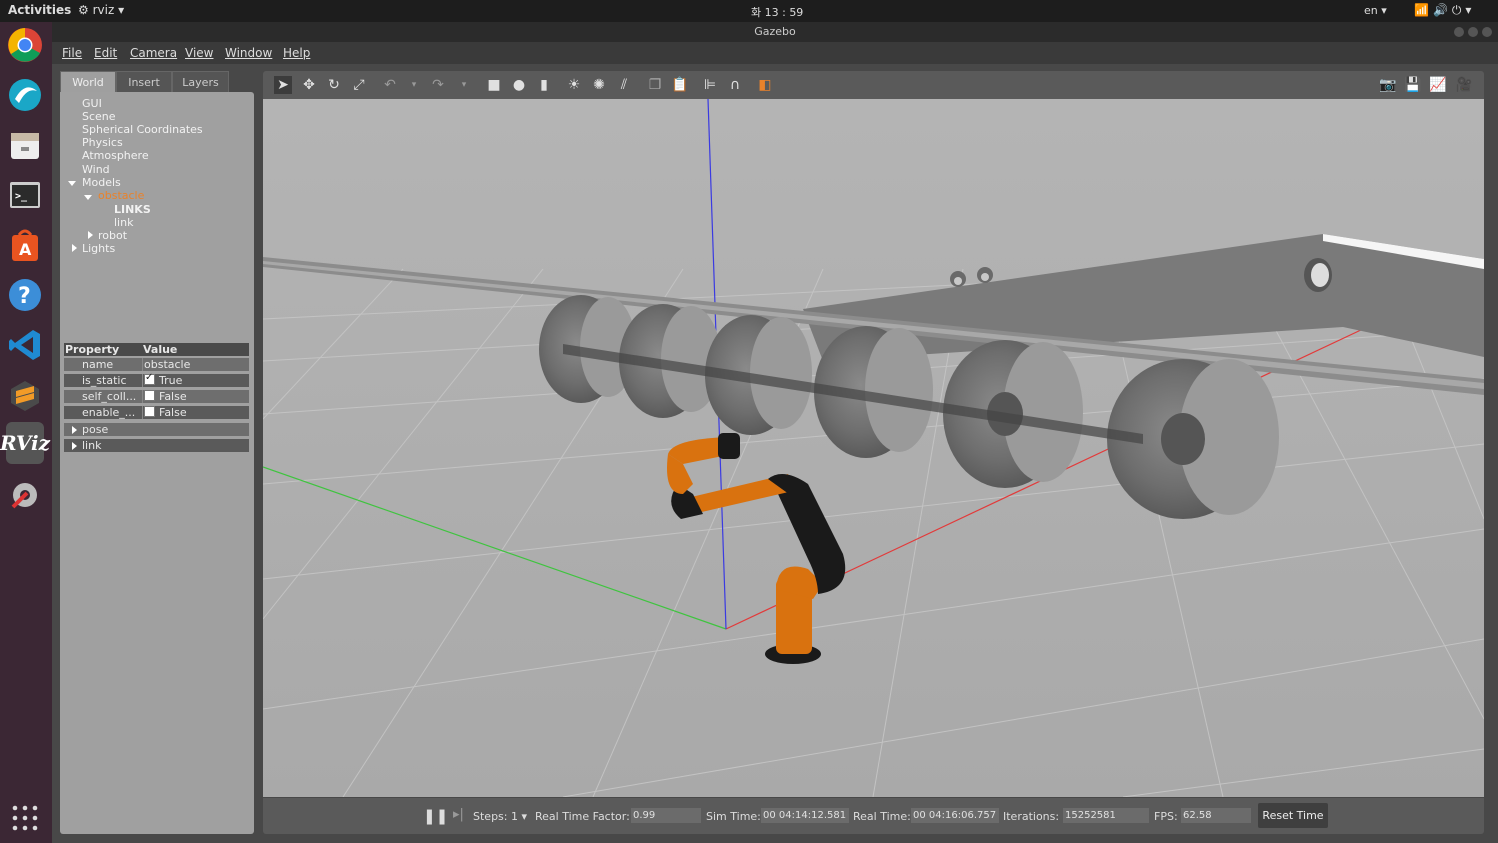 This screenshot has width=1498, height=843. Describe the element at coordinates (955, 815) in the screenshot. I see `real-time-value: 00 04:16:06.757` at that location.